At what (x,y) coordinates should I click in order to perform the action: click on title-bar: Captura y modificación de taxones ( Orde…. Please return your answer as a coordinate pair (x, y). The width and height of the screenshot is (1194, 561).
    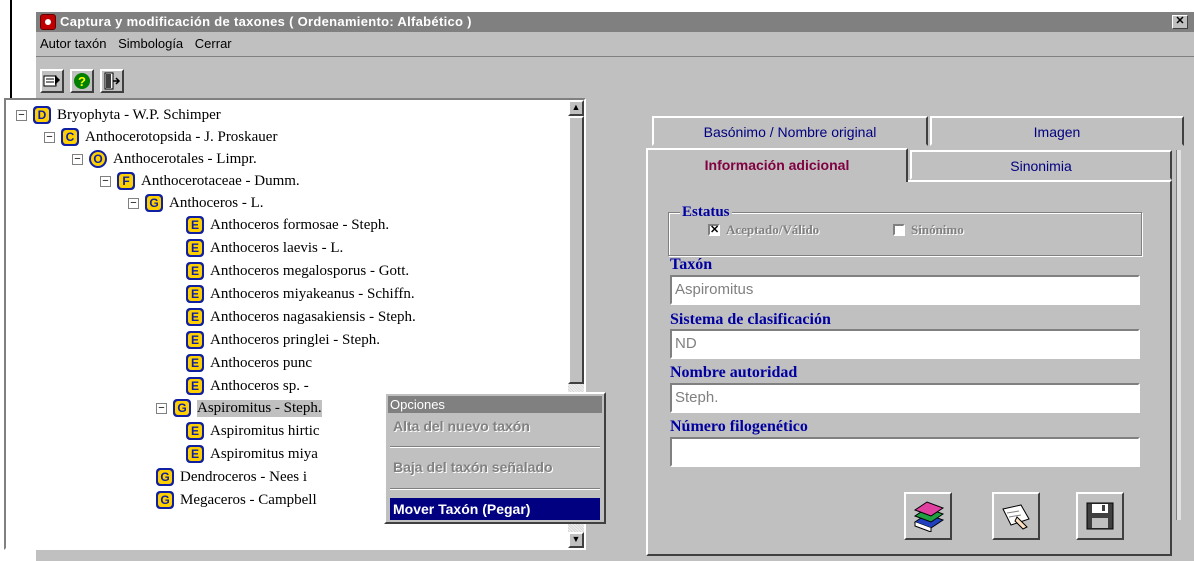
    Looking at the image, I should click on (615, 22).